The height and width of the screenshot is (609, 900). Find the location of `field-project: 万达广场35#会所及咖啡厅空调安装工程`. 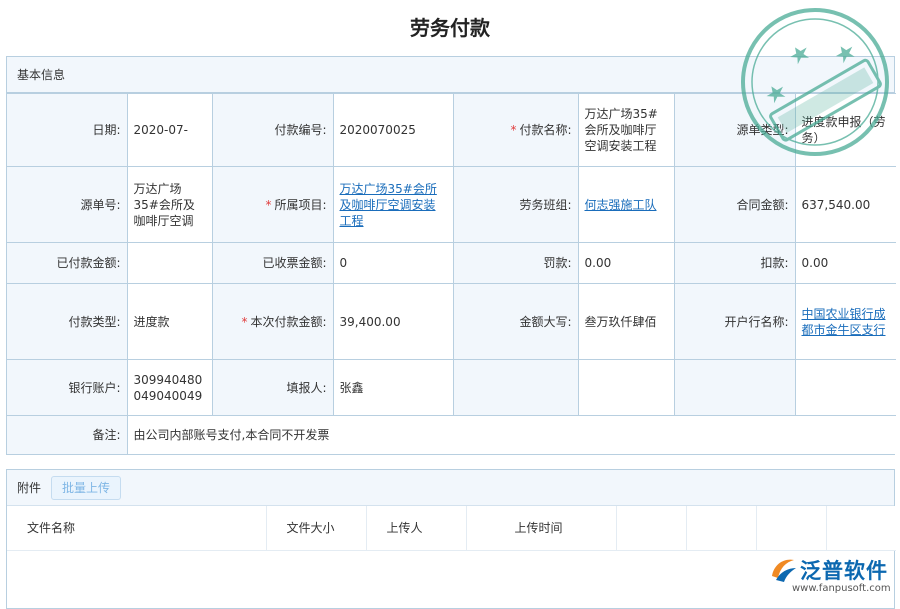

field-project: 万达广场35#会所及咖啡厅空调安装工程 is located at coordinates (393, 205).